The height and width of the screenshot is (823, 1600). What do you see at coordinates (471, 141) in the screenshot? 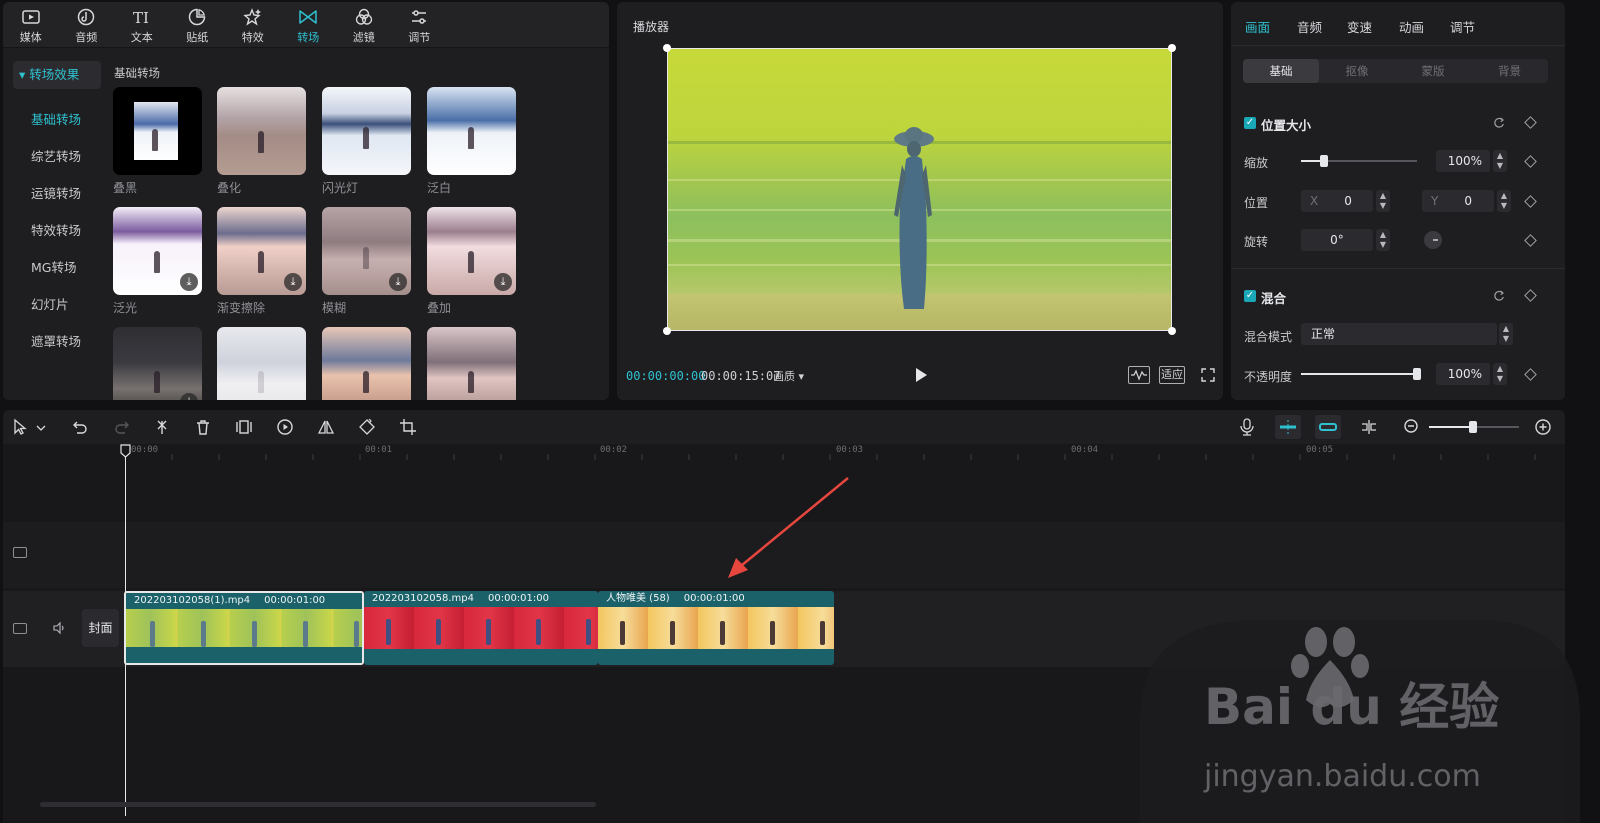
I see `transition-tile: 泛白` at bounding box center [471, 141].